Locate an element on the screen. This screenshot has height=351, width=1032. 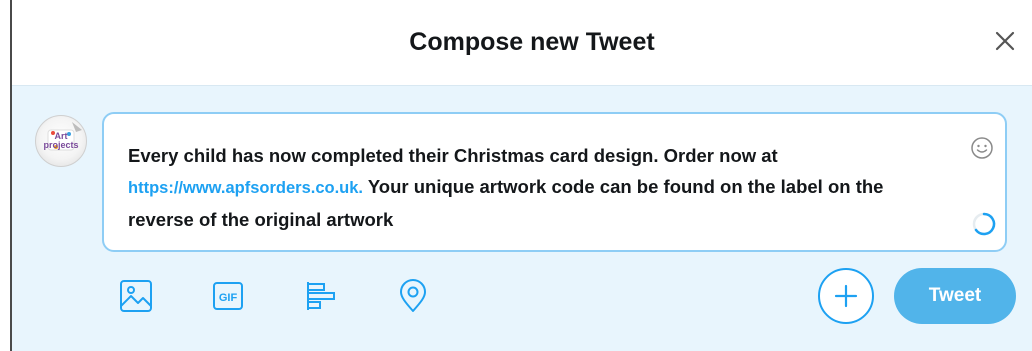
location-icon is located at coordinates (413, 296).